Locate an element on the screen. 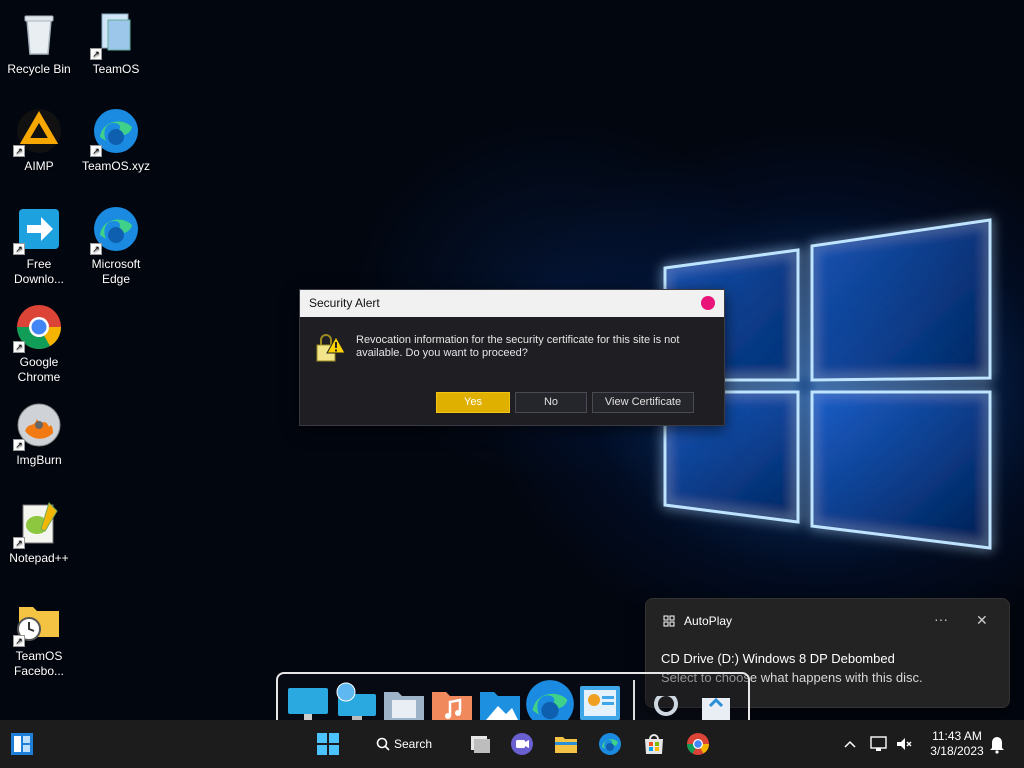  desktop-icon-recycle-bin: Recycle Bin is located at coordinates (39, 43).